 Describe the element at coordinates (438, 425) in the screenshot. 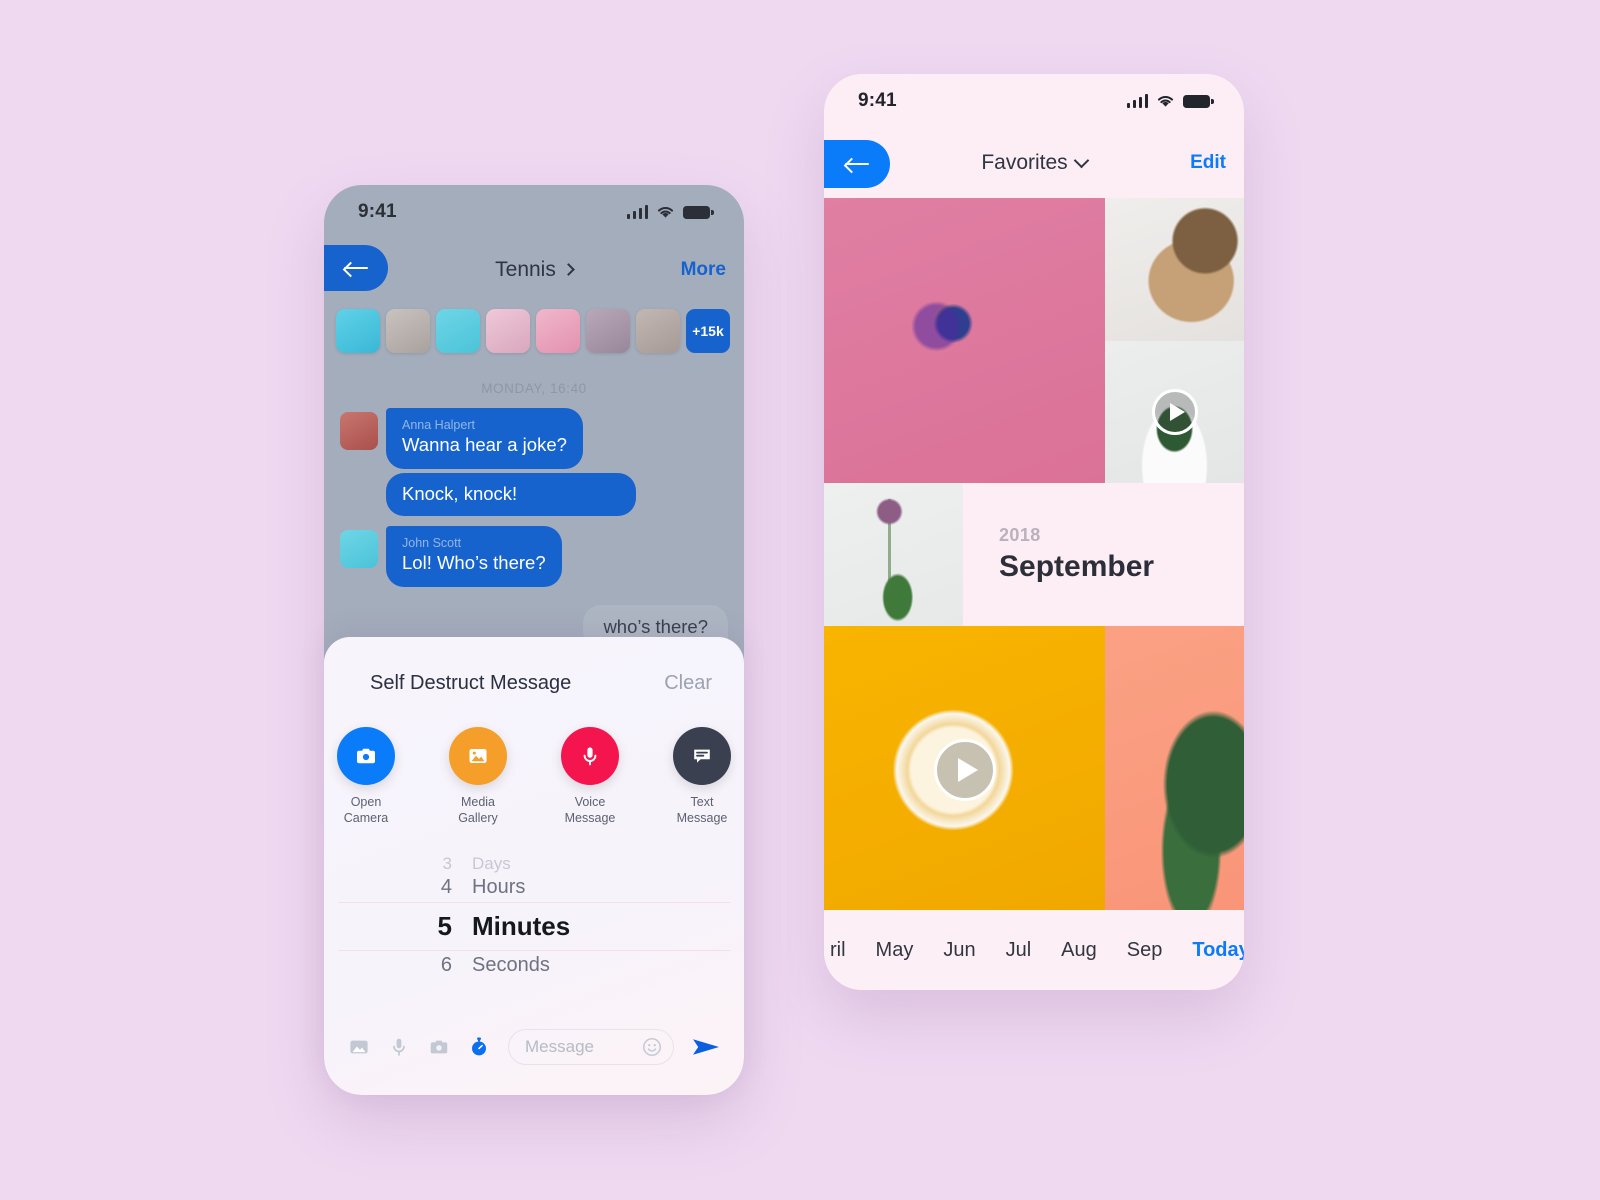

I see `message-sender: Anna Halpert` at that location.